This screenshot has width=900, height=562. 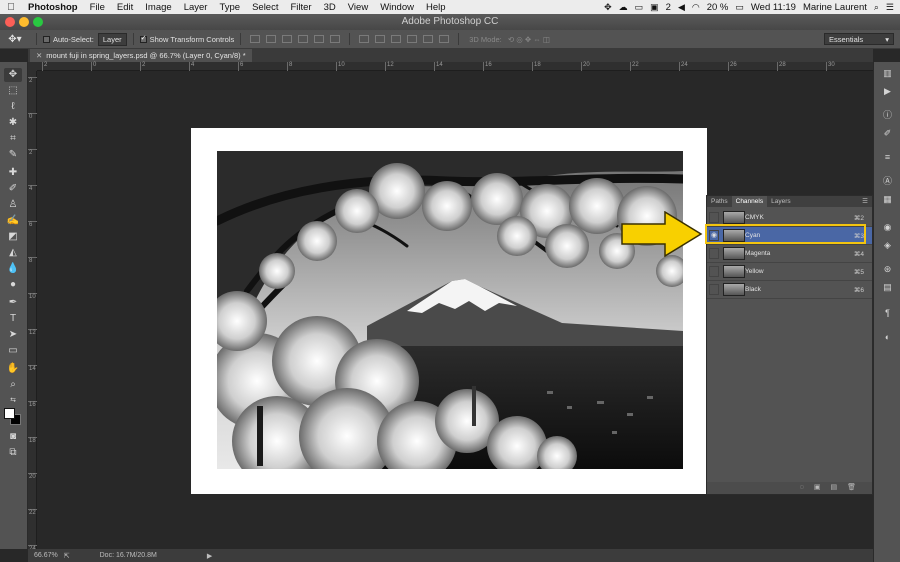 What do you see at coordinates (229, 7) in the screenshot?
I see `menu-type: Type` at bounding box center [229, 7].